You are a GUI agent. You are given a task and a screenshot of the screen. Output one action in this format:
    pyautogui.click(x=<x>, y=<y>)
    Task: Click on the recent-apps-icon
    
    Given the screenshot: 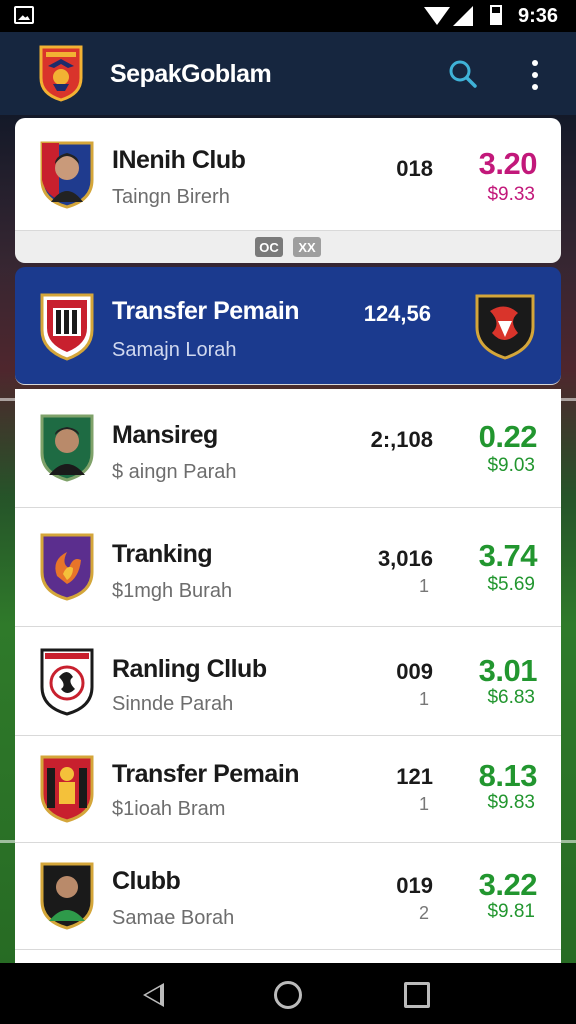 What is the action you would take?
    pyautogui.click(x=417, y=995)
    